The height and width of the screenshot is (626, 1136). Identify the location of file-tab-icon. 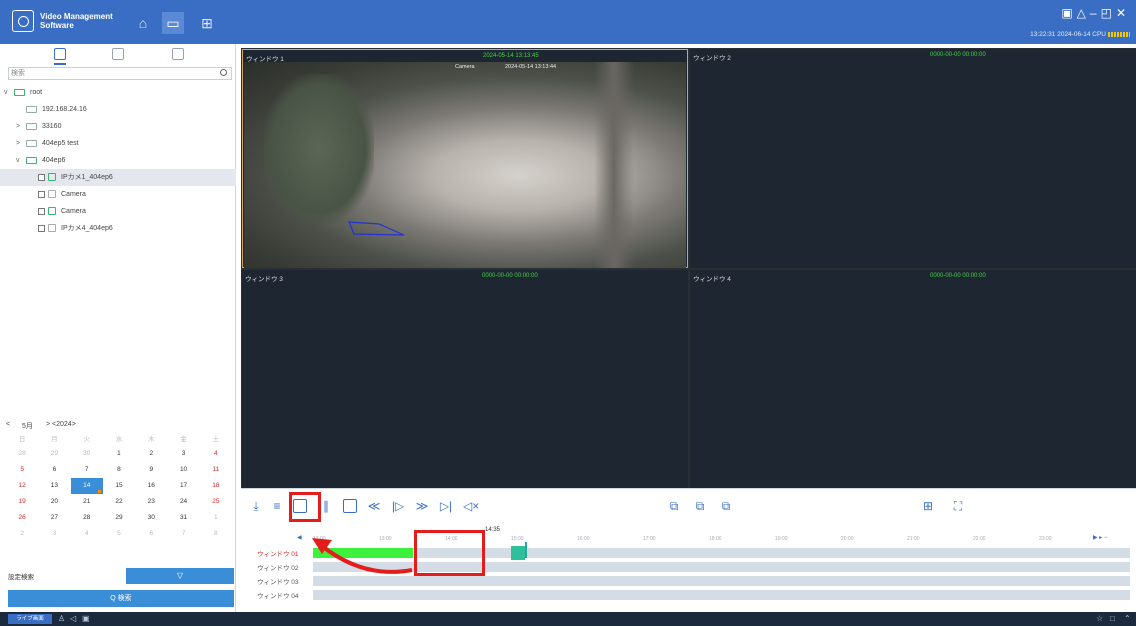
(178, 54).